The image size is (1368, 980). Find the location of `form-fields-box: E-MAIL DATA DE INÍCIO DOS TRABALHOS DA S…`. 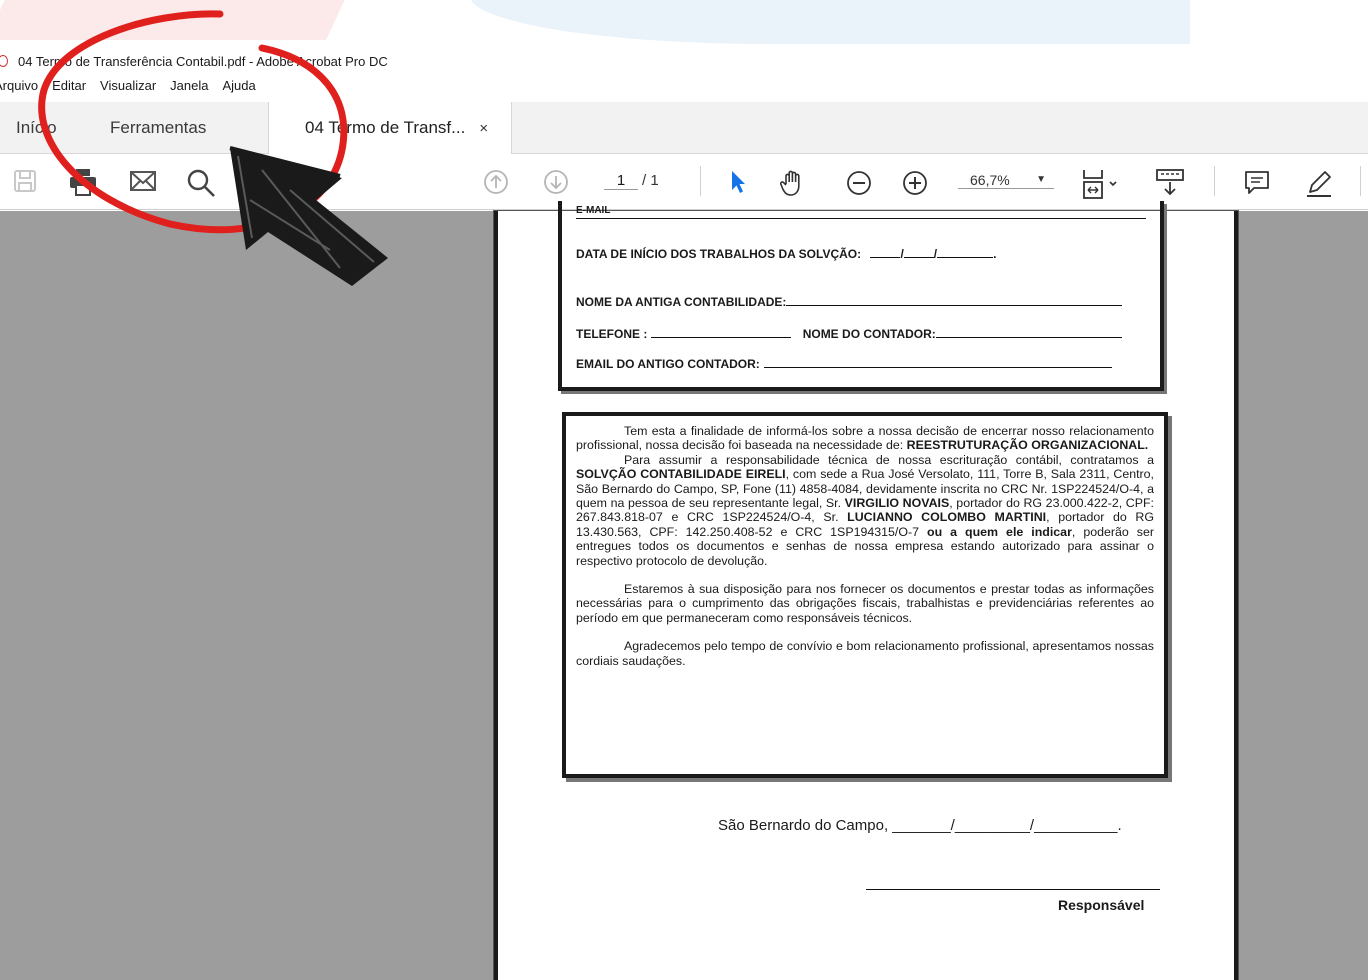

form-fields-box: E-MAIL DATA DE INÍCIO DOS TRABALHOS DA S… is located at coordinates (861, 296).